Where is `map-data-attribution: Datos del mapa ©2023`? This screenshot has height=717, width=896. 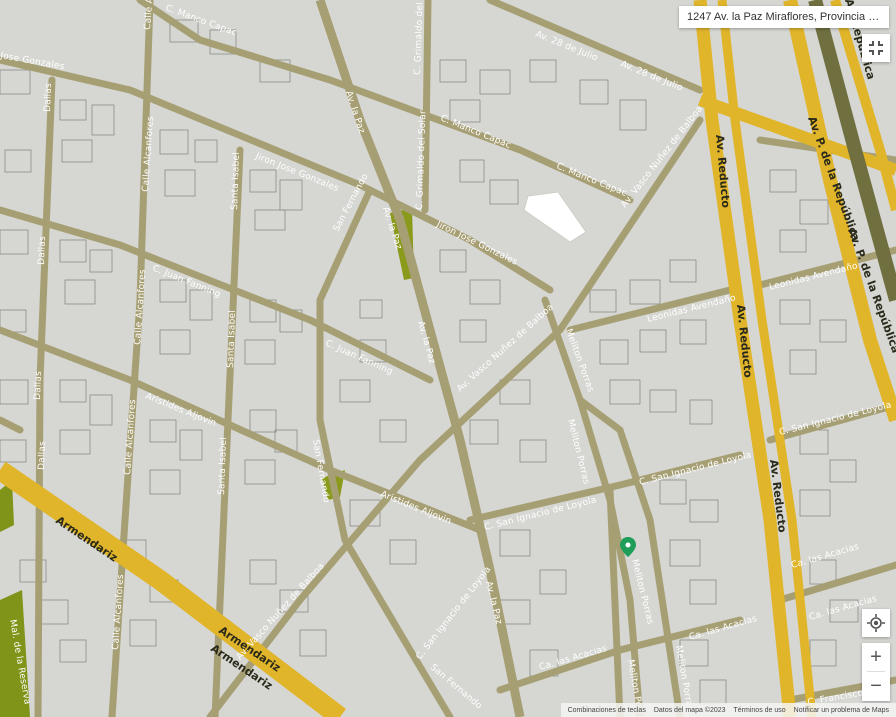 map-data-attribution: Datos del mapa ©2023 is located at coordinates (689, 710).